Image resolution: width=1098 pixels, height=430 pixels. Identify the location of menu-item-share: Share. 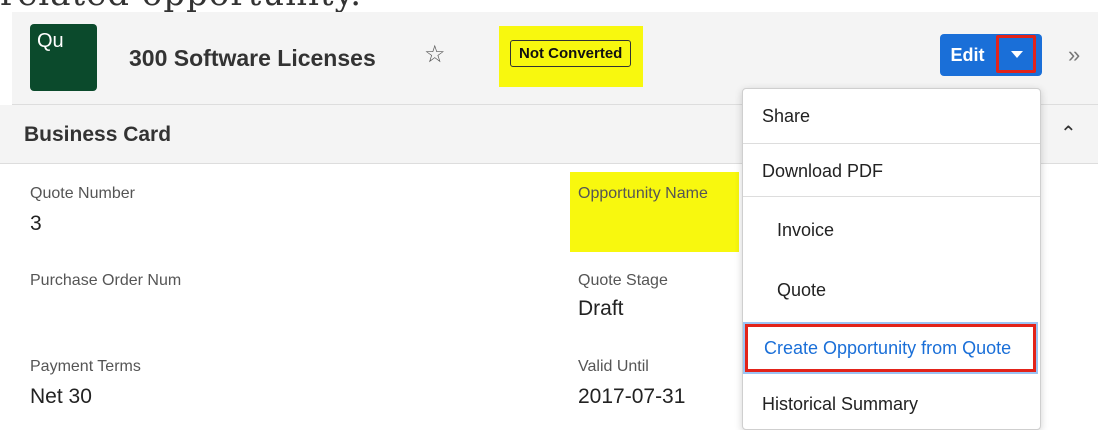
(891, 116).